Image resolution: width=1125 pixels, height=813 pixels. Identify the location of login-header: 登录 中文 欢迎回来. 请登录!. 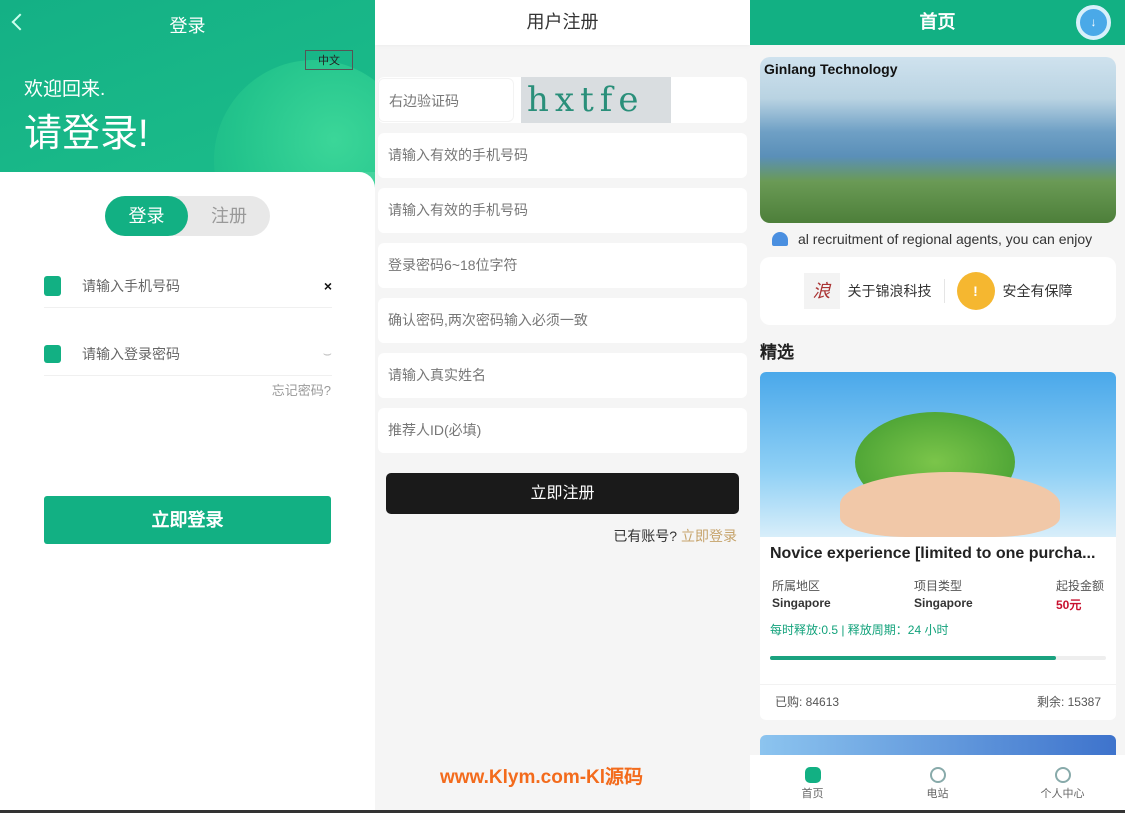
(187, 130).